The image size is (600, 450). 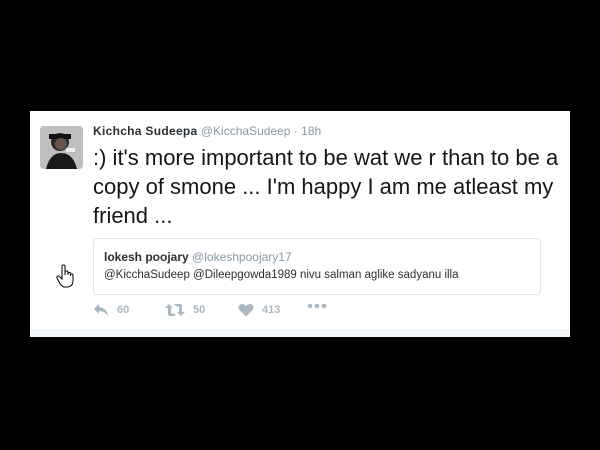 I want to click on reply-button: 60, so click(x=111, y=310).